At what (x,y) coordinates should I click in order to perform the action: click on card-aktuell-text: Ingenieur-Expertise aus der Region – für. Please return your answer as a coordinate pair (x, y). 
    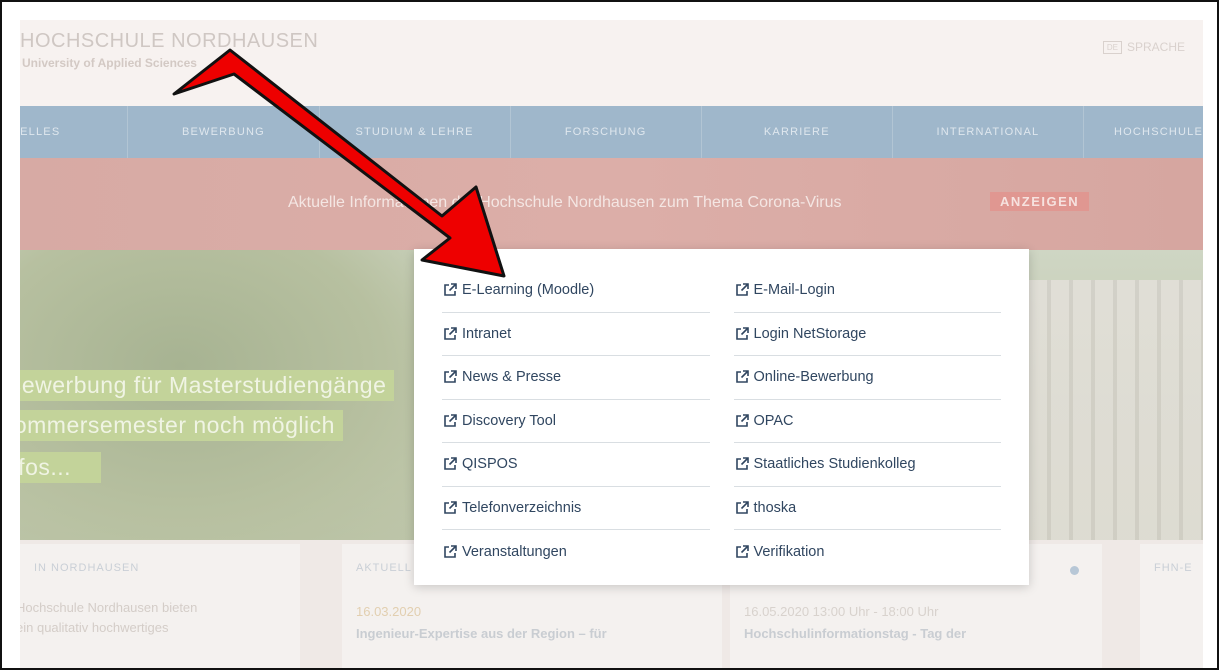
    Looking at the image, I should click on (481, 633).